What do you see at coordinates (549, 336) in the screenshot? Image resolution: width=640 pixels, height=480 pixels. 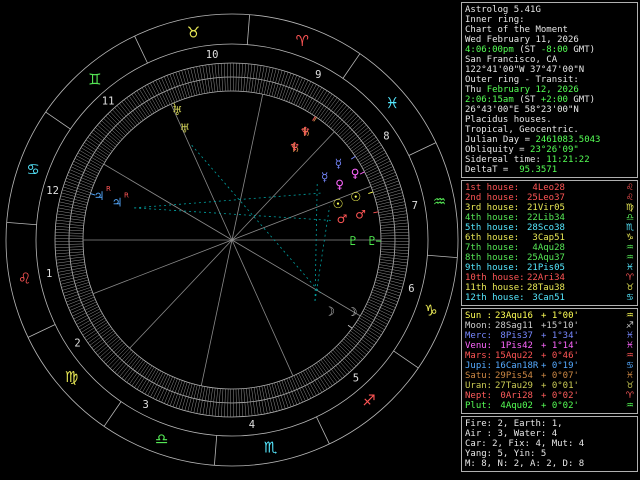 I see `planet-row: Merc: 8Pis37 + 1°34' ♓` at bounding box center [549, 336].